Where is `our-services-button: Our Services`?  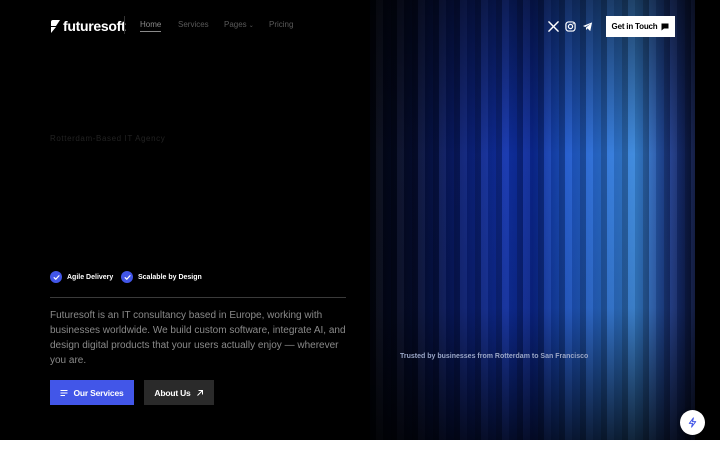
our-services-button: Our Services is located at coordinates (92, 392).